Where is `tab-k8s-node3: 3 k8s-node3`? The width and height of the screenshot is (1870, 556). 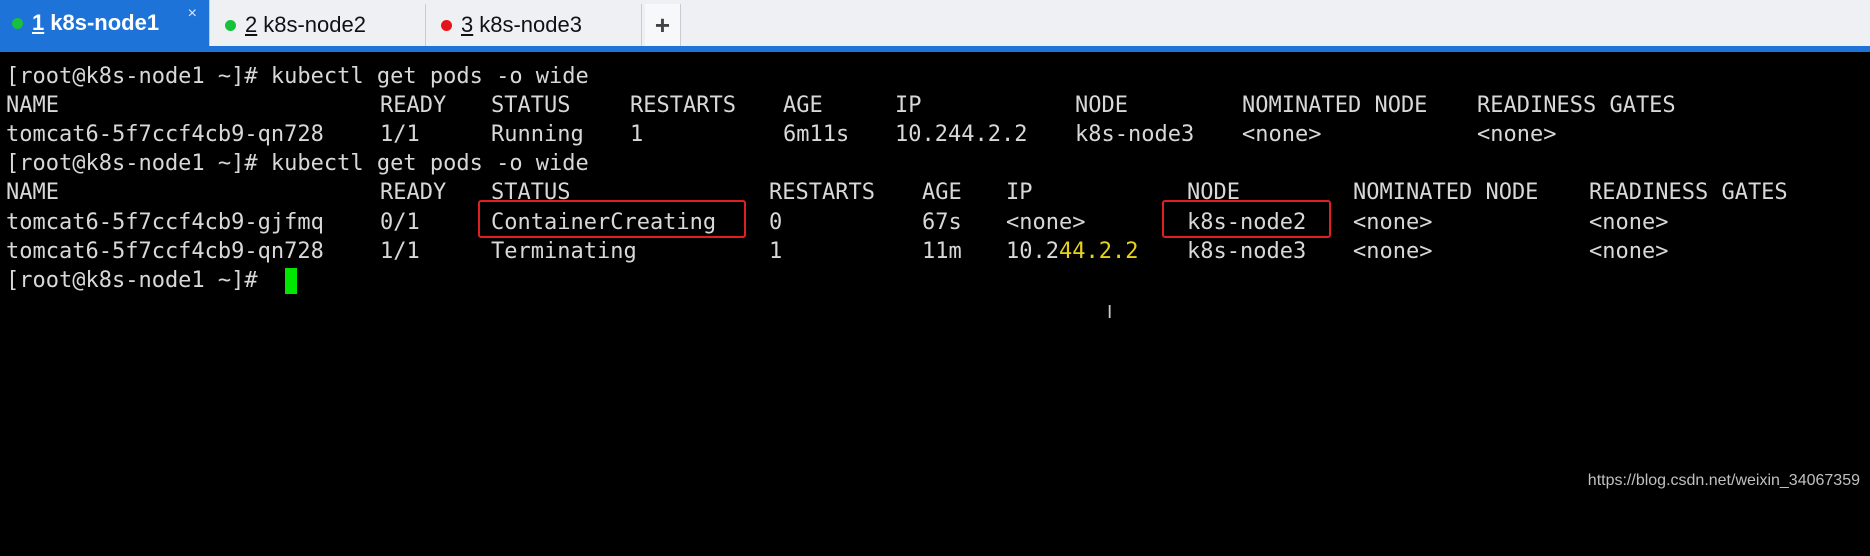
tab-k8s-node3: 3 k8s-node3 is located at coordinates (535, 25).